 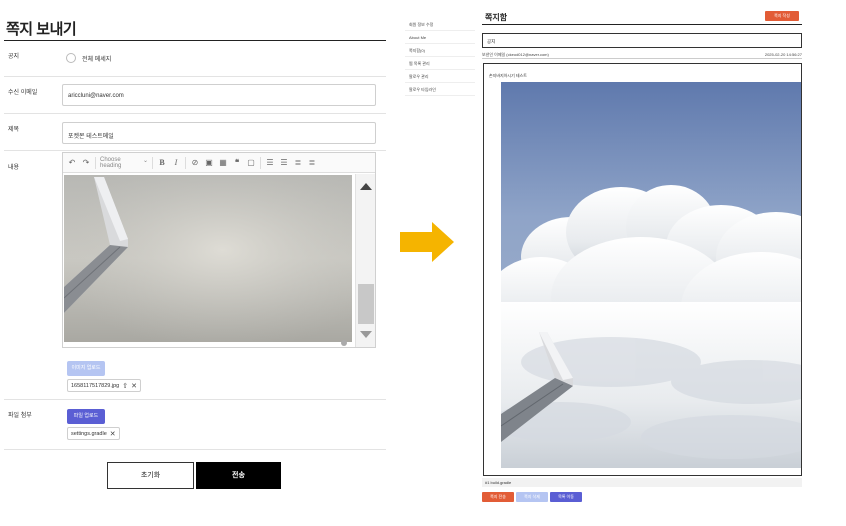 What do you see at coordinates (150, 475) in the screenshot?
I see `reset-button: 초기화` at bounding box center [150, 475].